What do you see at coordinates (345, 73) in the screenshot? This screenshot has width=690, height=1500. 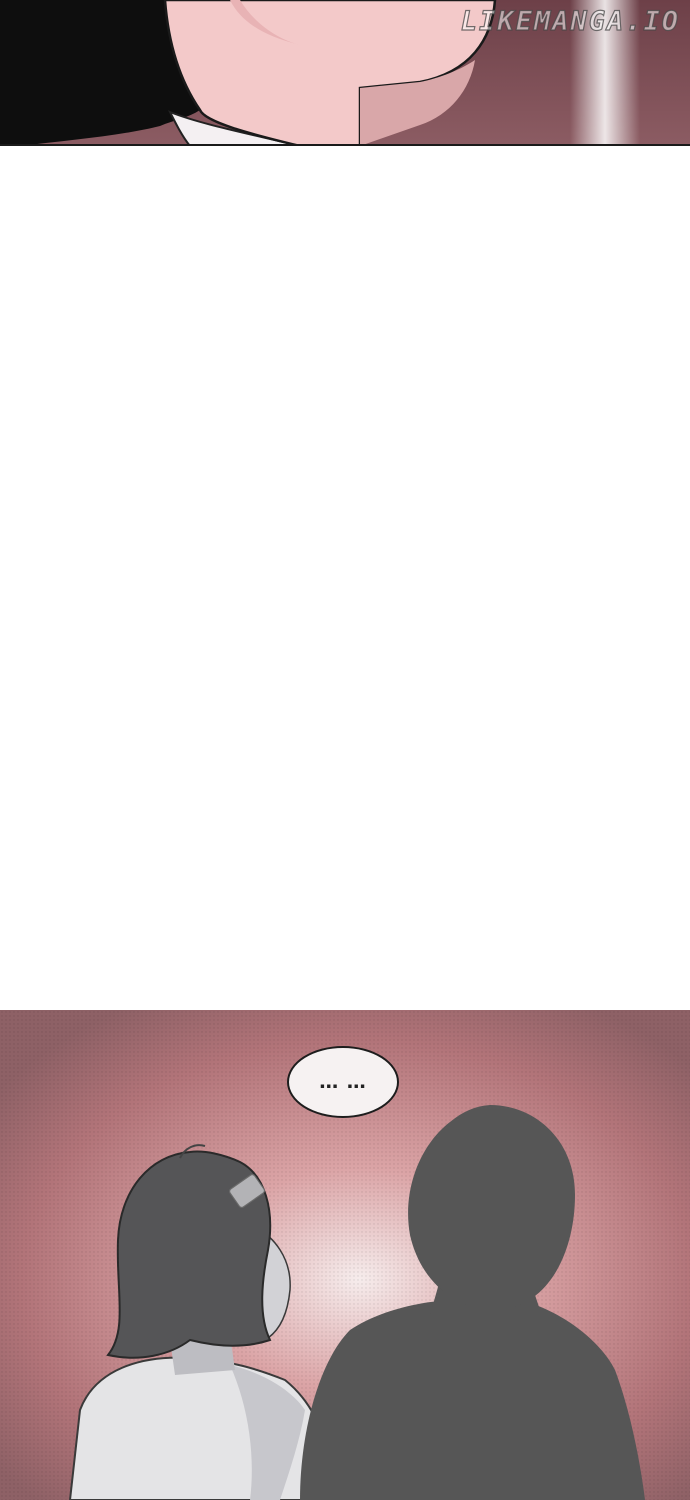 I see `top-panel: LIKEMANGA.IO` at bounding box center [345, 73].